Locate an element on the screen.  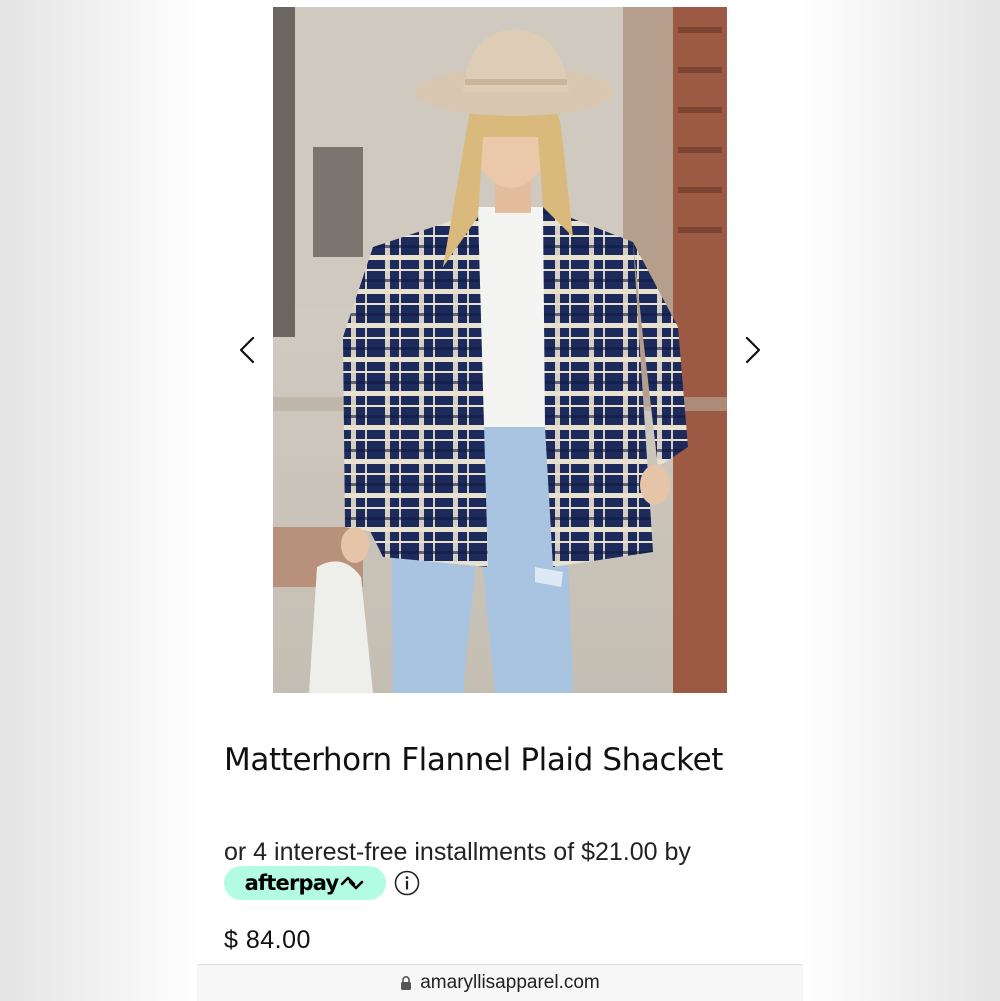
afterpay-row: afterpay is located at coordinates (322, 883).